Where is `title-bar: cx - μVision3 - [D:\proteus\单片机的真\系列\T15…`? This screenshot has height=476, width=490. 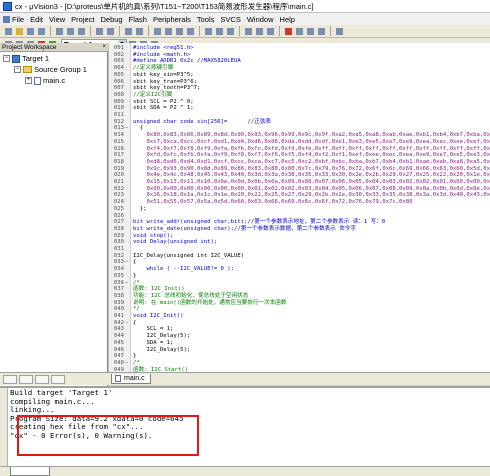
title-bar: cx - μVision3 - [D:\proteus\单片机的真\系列\T15… is located at coordinates (245, 6).